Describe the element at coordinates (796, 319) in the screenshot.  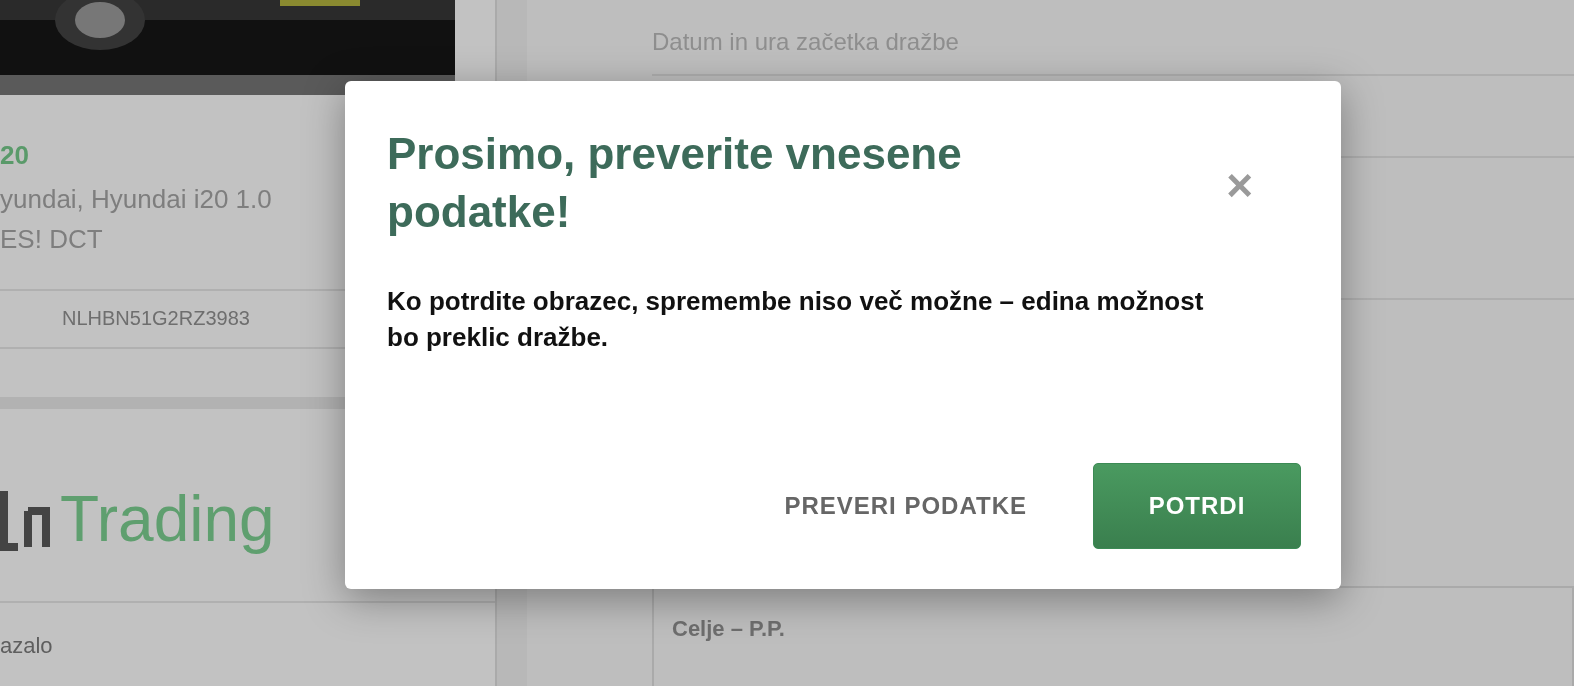
I see `dialog-message: Ko potrdite obrazec, spremembe niso več možne – edina možnost bo preklic dražbe.` at that location.